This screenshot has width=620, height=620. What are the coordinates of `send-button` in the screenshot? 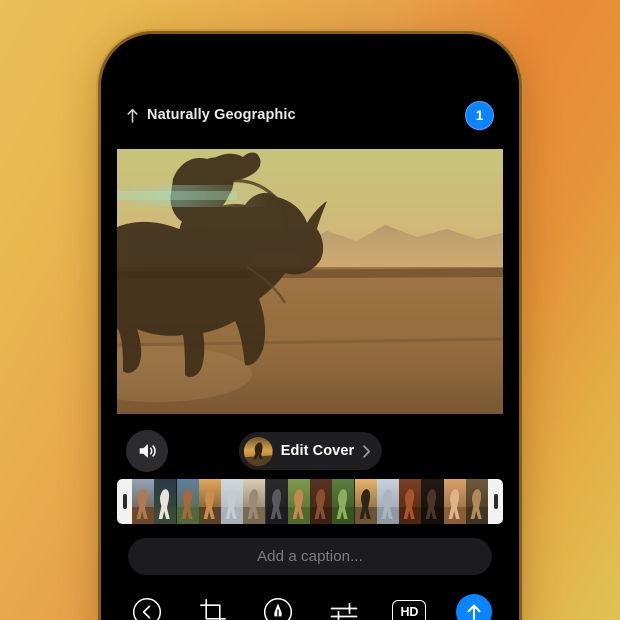 It's located at (473, 607).